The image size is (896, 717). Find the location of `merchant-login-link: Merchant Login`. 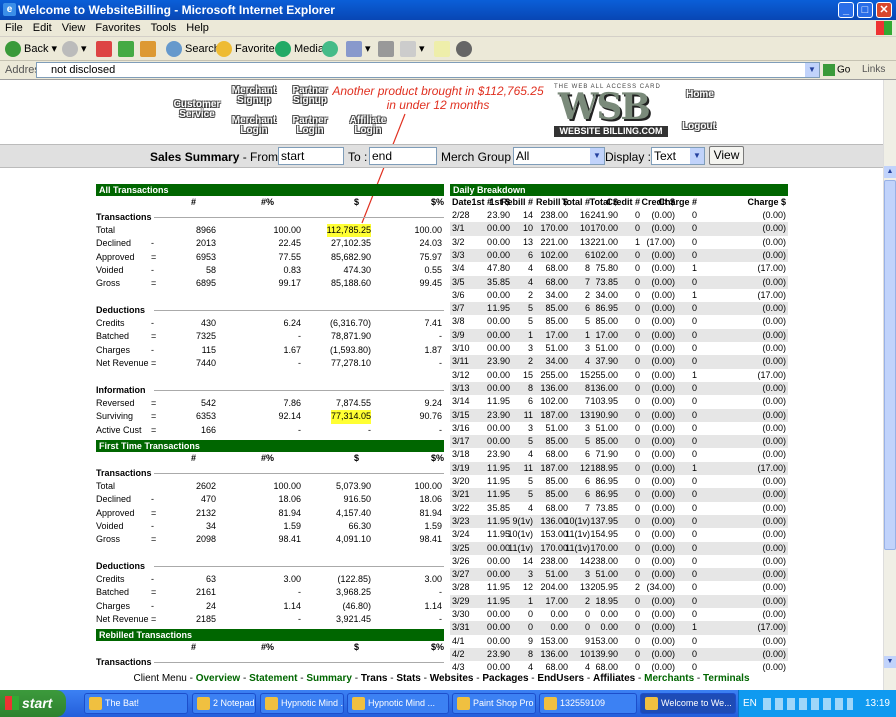

merchant-login-link: Merchant Login is located at coordinates (254, 126).